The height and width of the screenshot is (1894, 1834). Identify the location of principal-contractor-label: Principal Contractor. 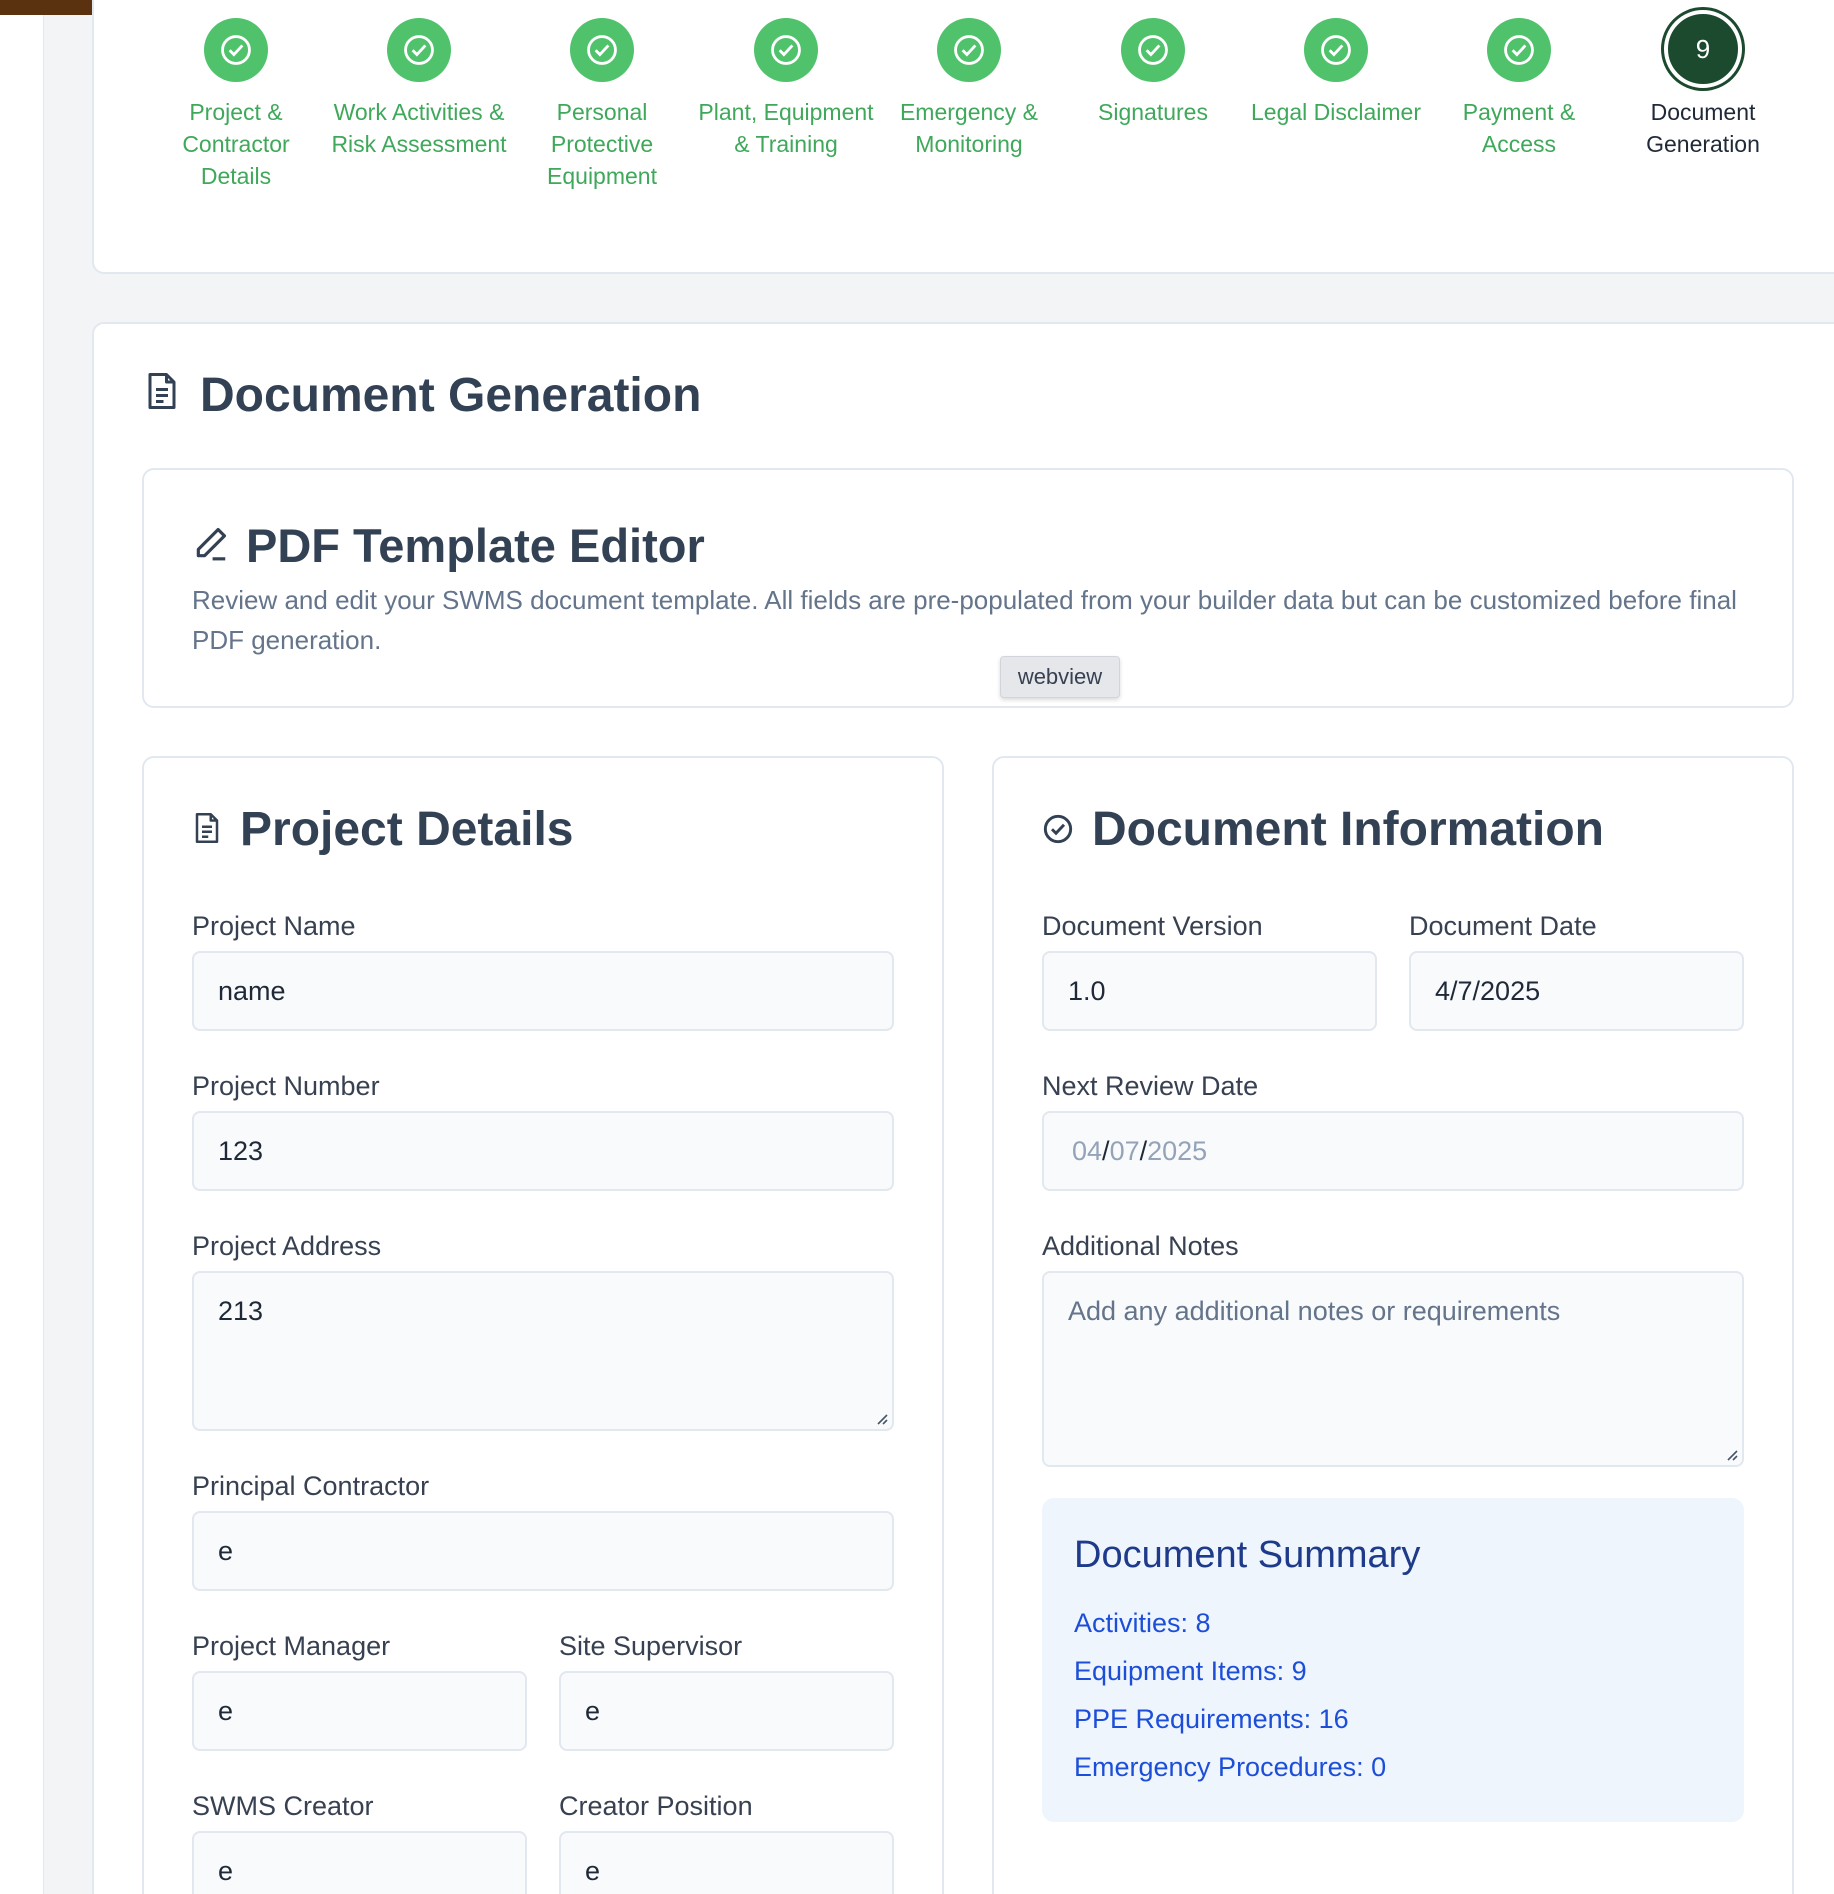
(311, 1486).